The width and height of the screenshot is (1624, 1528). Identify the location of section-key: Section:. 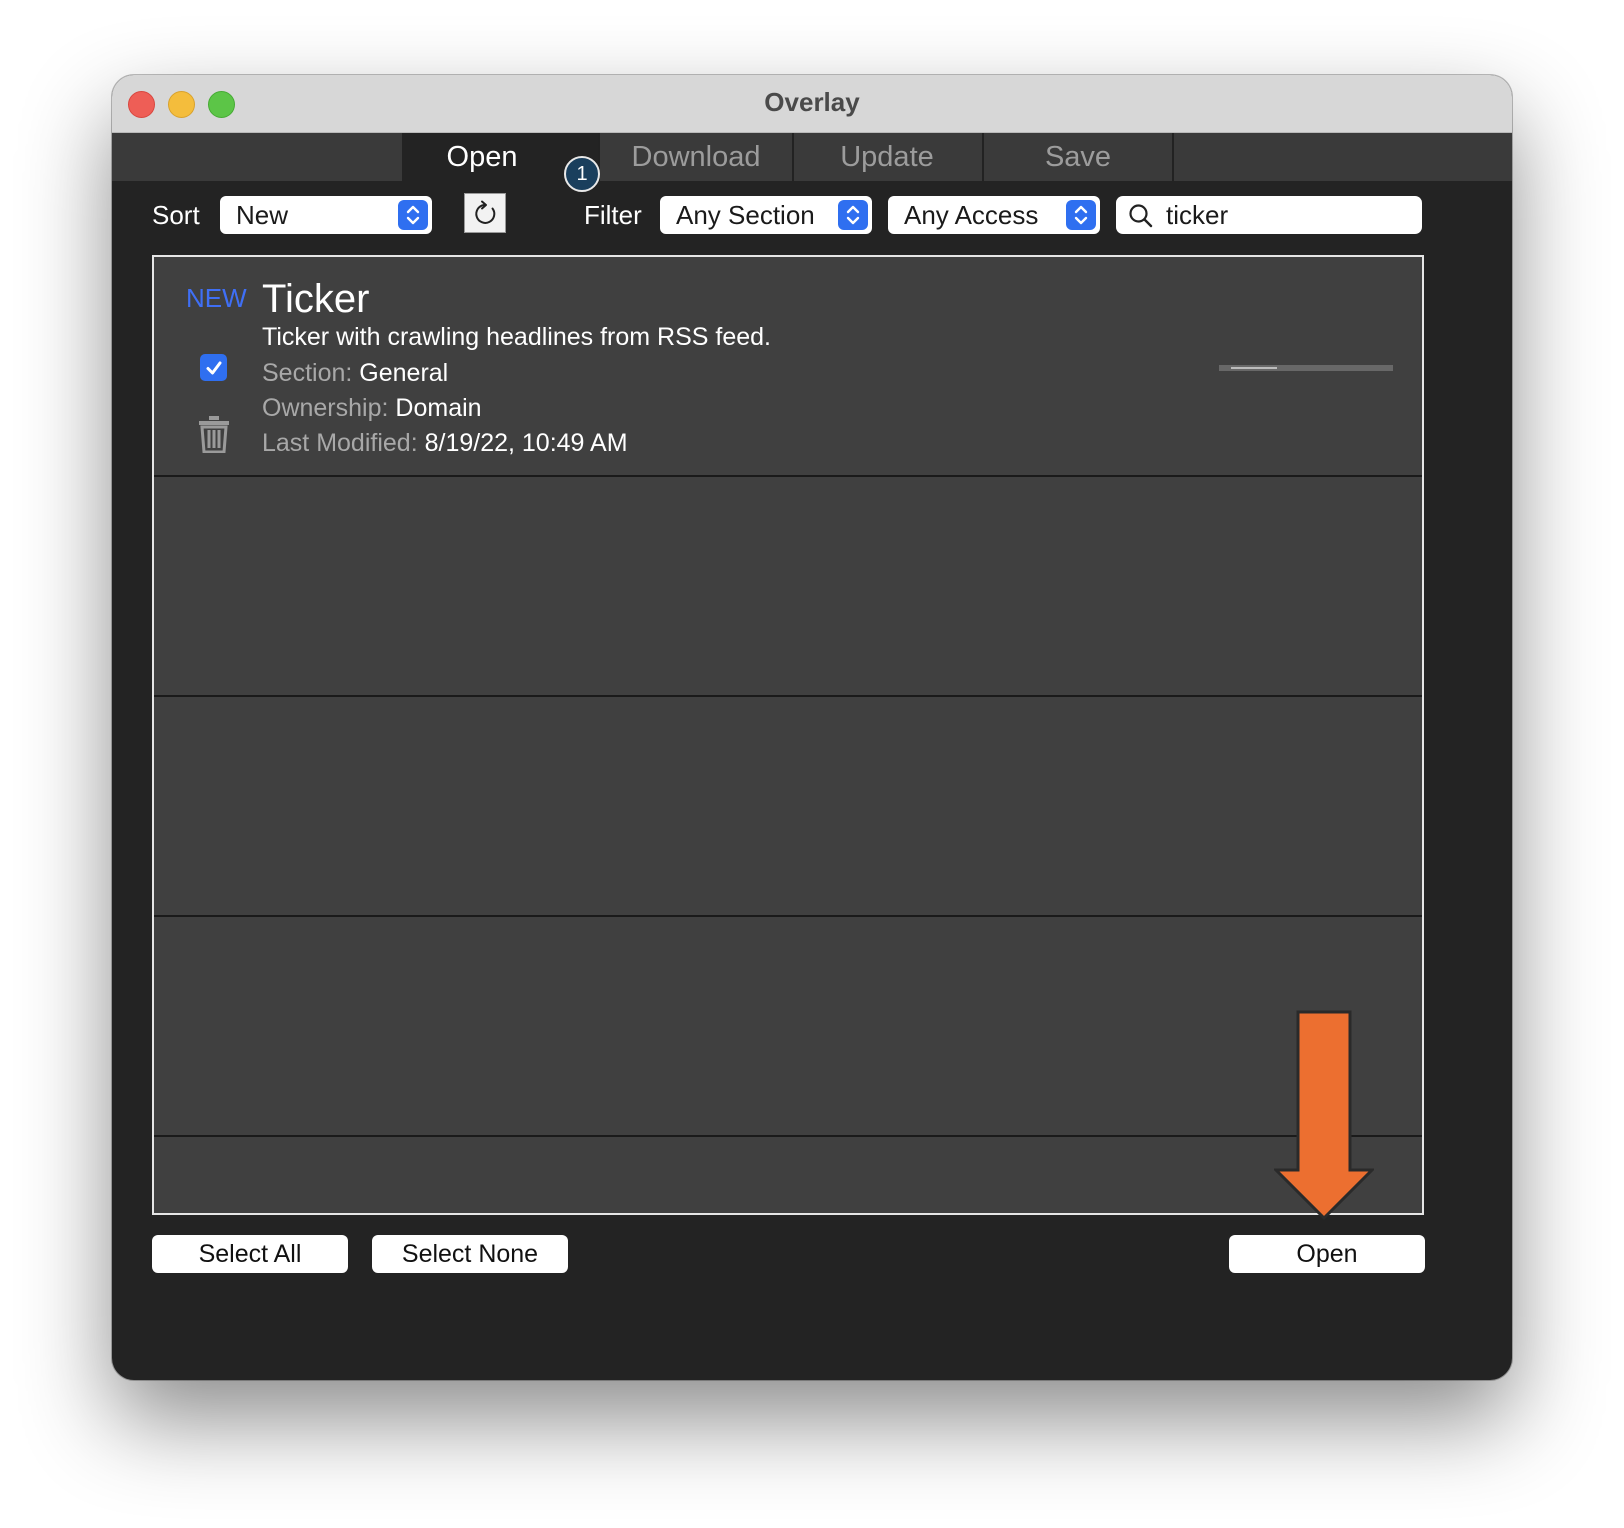
(307, 373).